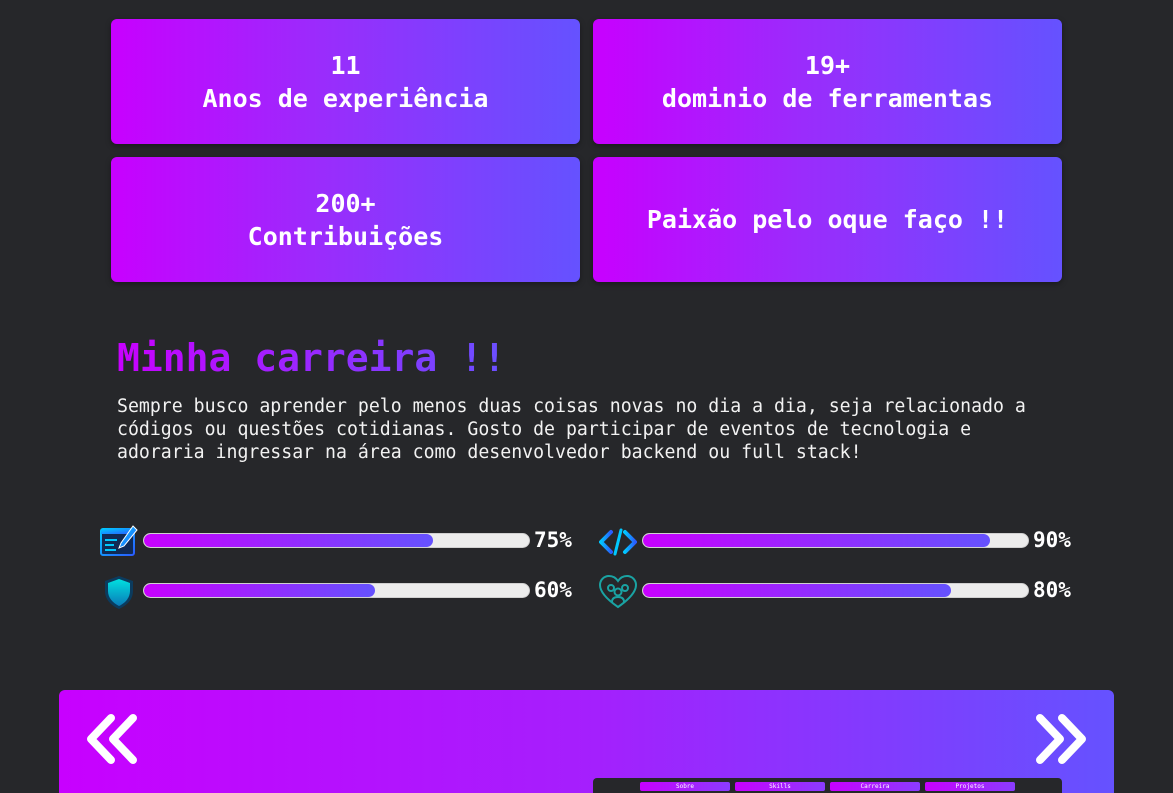 The image size is (1173, 793). I want to click on skill-percent: 75%, so click(553, 540).